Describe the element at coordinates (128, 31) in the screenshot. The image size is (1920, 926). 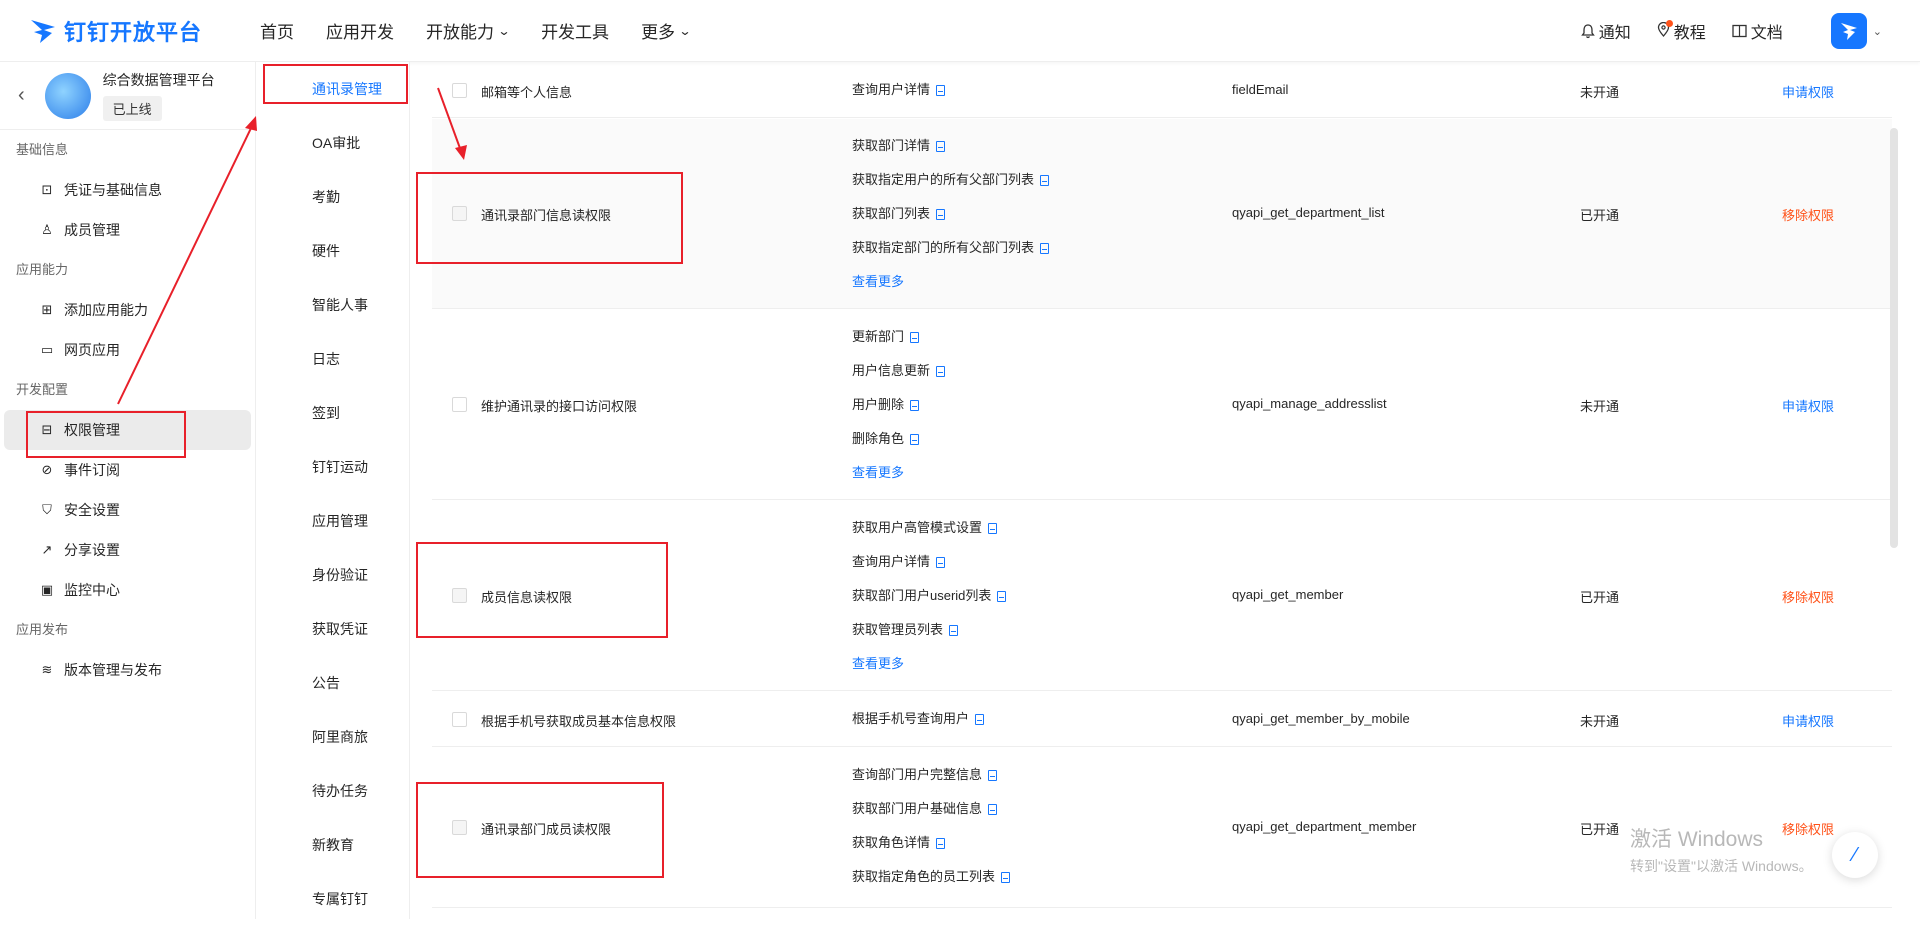
I see `logo: 钉钉开放平台` at that location.